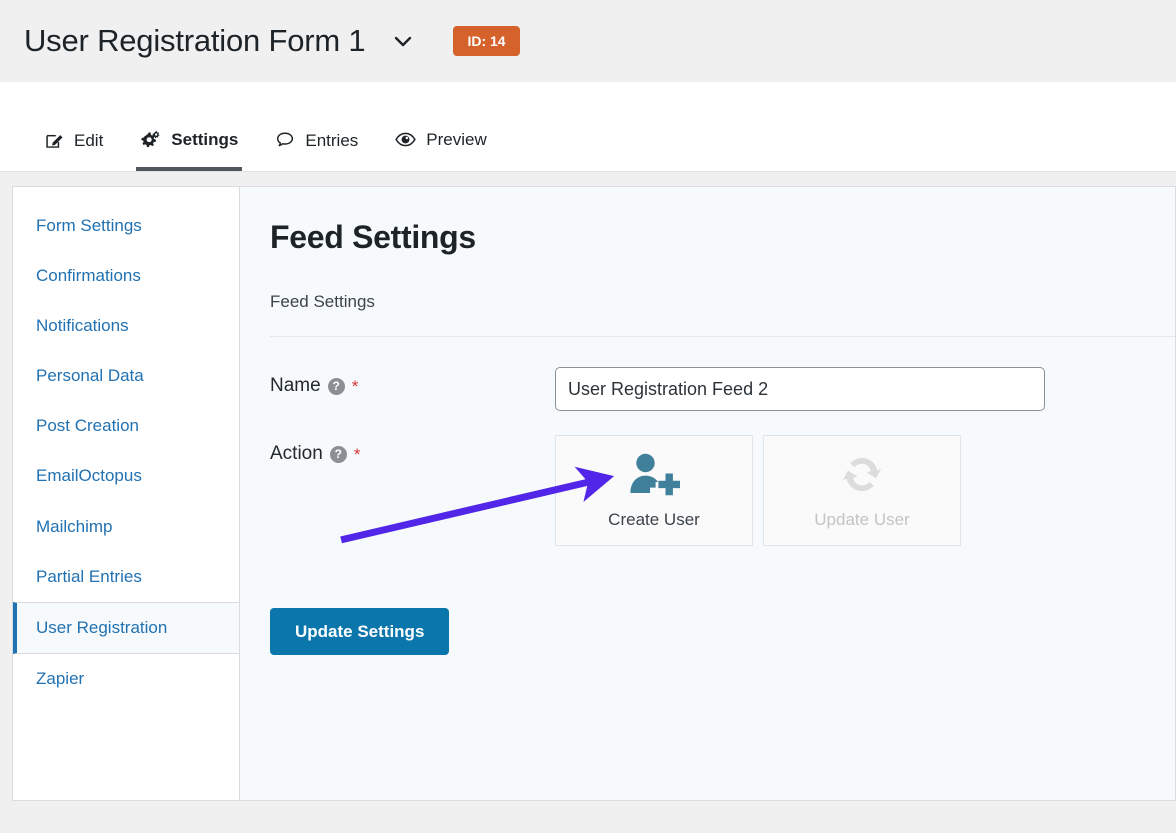 The height and width of the screenshot is (833, 1176). What do you see at coordinates (126, 276) in the screenshot?
I see `sidebar-item-confirmations: Confirmations` at bounding box center [126, 276].